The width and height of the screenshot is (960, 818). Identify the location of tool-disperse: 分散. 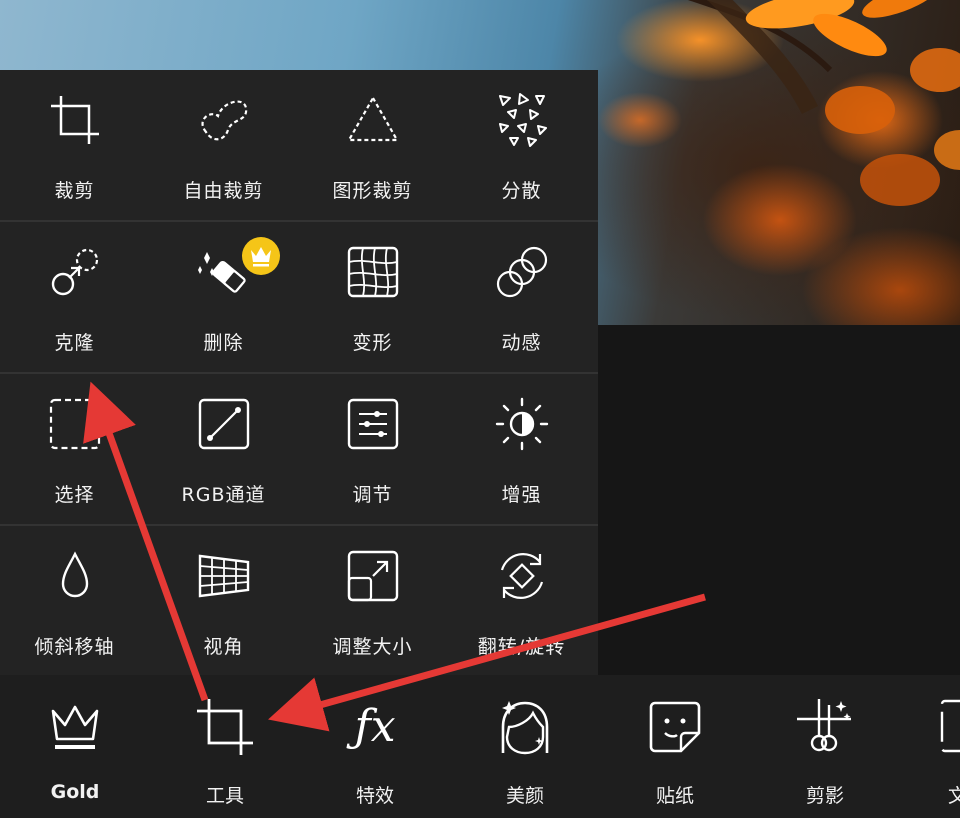
(521, 145).